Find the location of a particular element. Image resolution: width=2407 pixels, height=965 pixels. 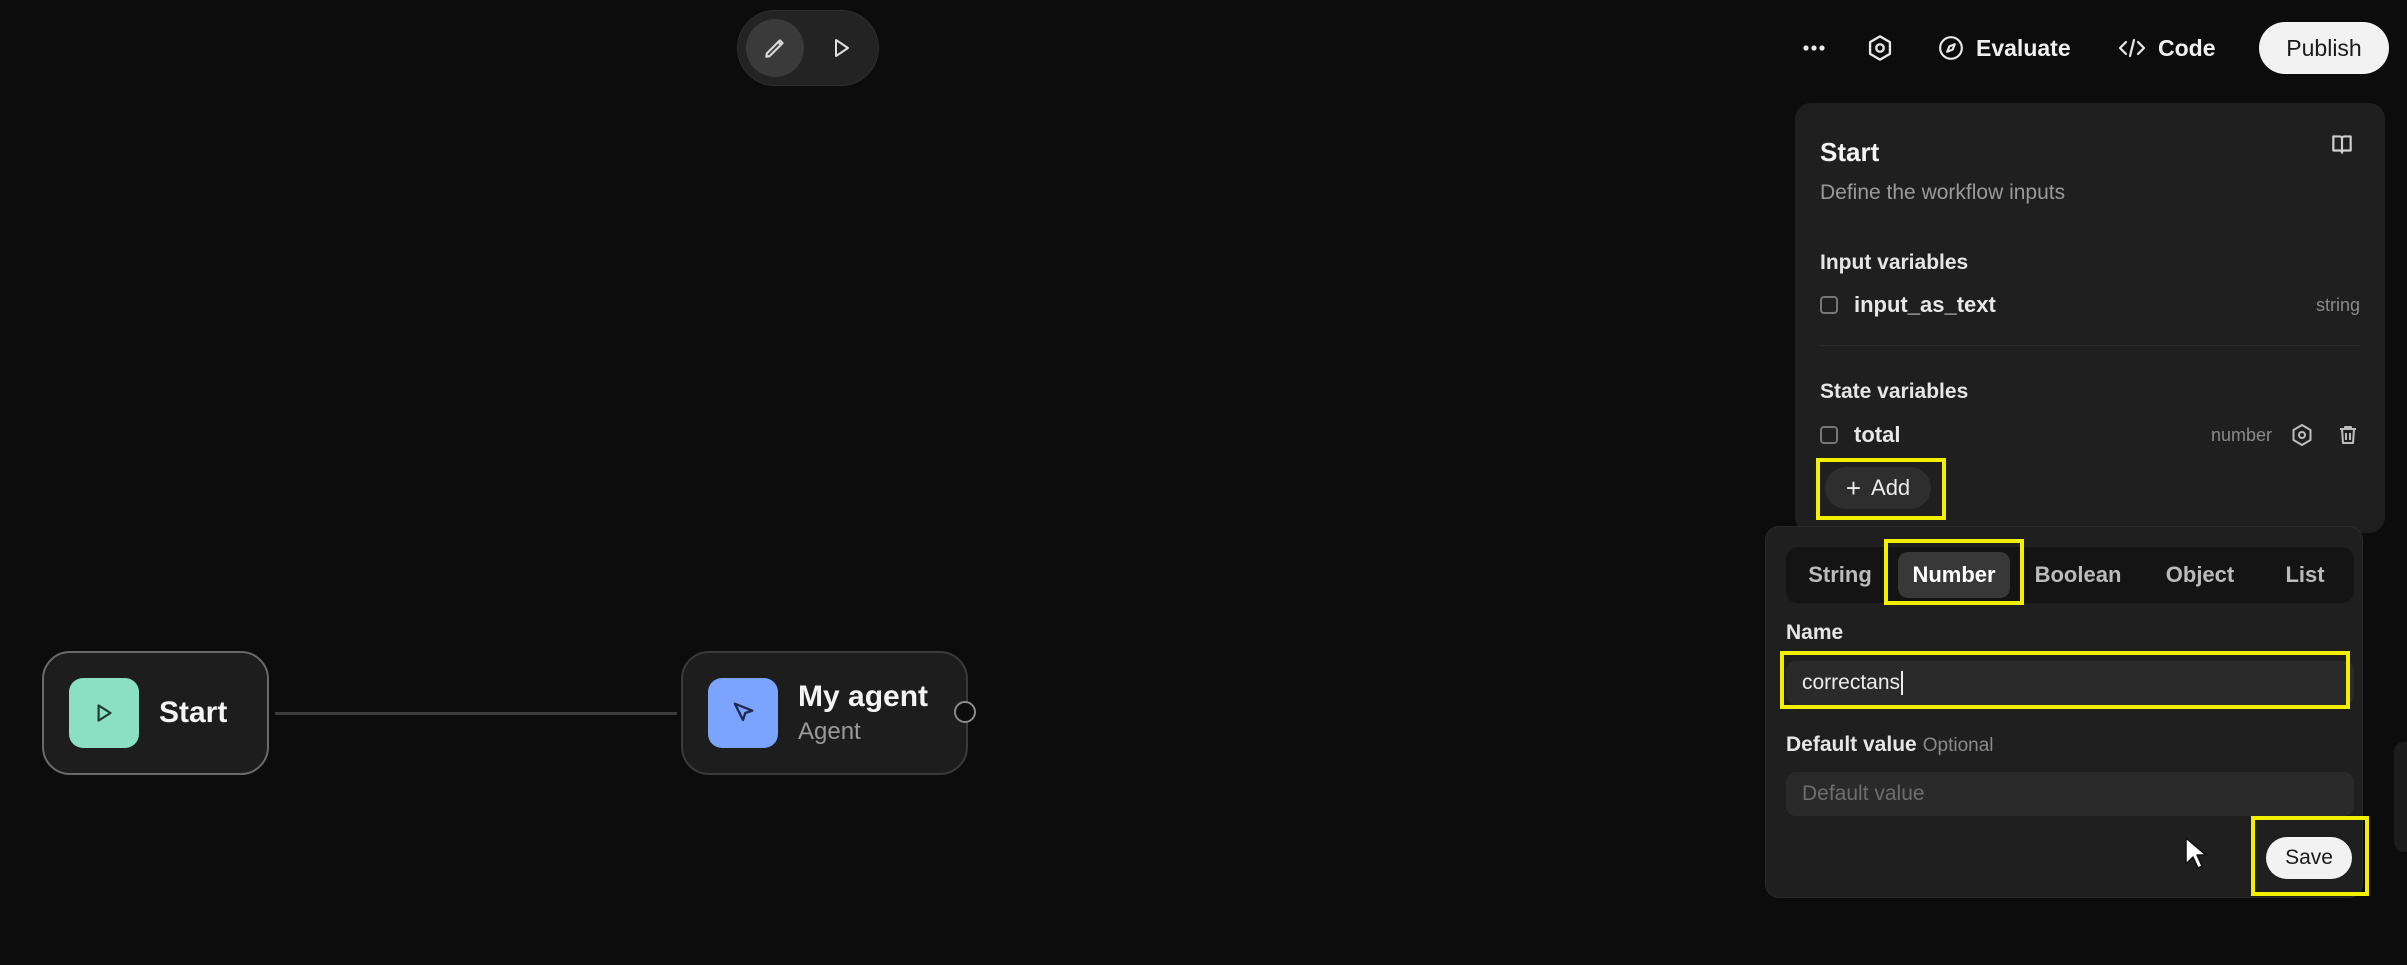

code-icon is located at coordinates (2132, 48).